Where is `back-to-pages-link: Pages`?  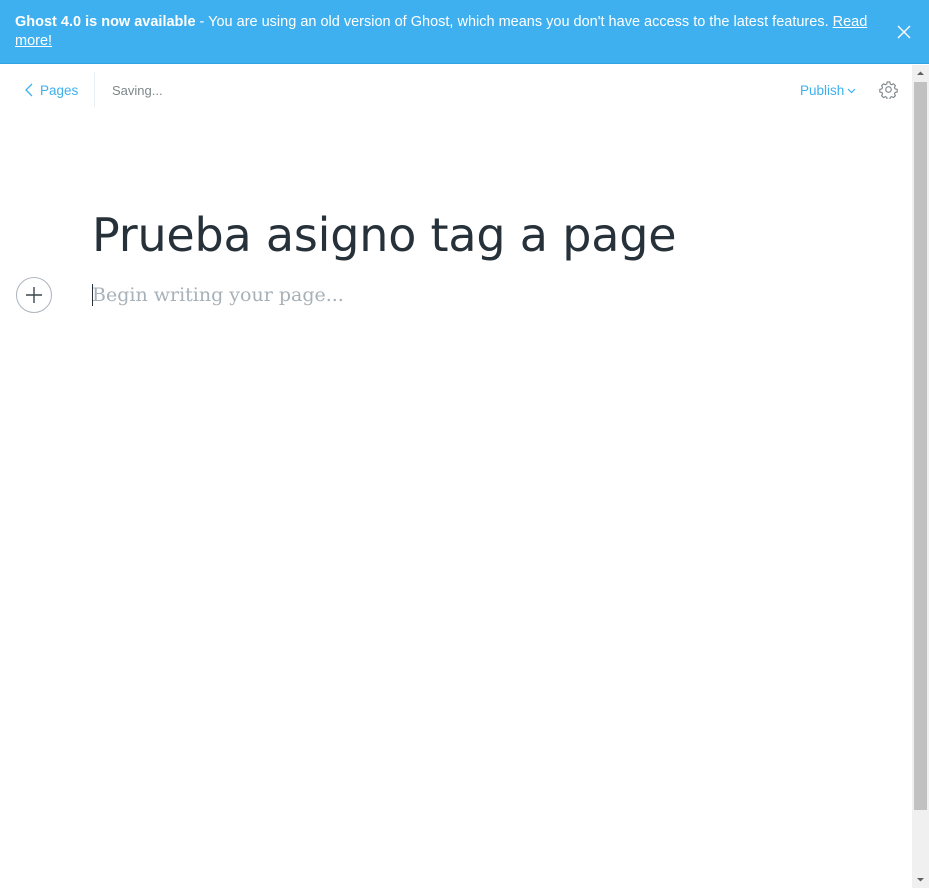 back-to-pages-link: Pages is located at coordinates (51, 90).